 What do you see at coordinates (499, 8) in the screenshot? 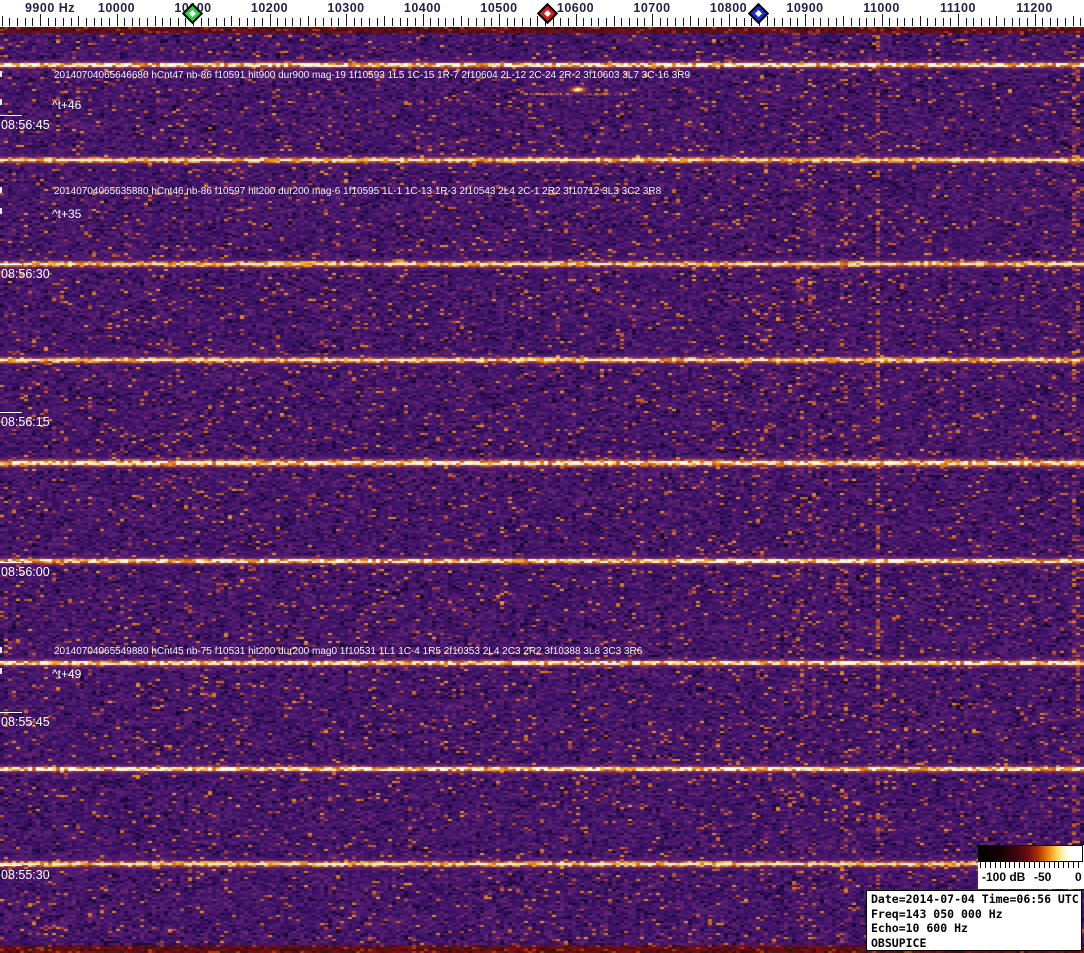
I see `freq-label: 10500` at bounding box center [499, 8].